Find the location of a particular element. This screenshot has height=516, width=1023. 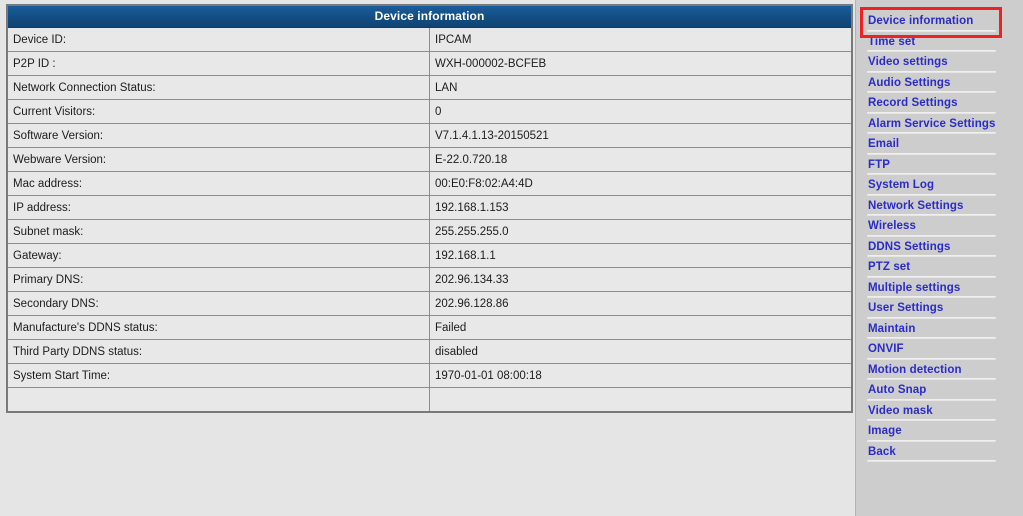

sidebar-item-image: Image is located at coordinates (939, 431).